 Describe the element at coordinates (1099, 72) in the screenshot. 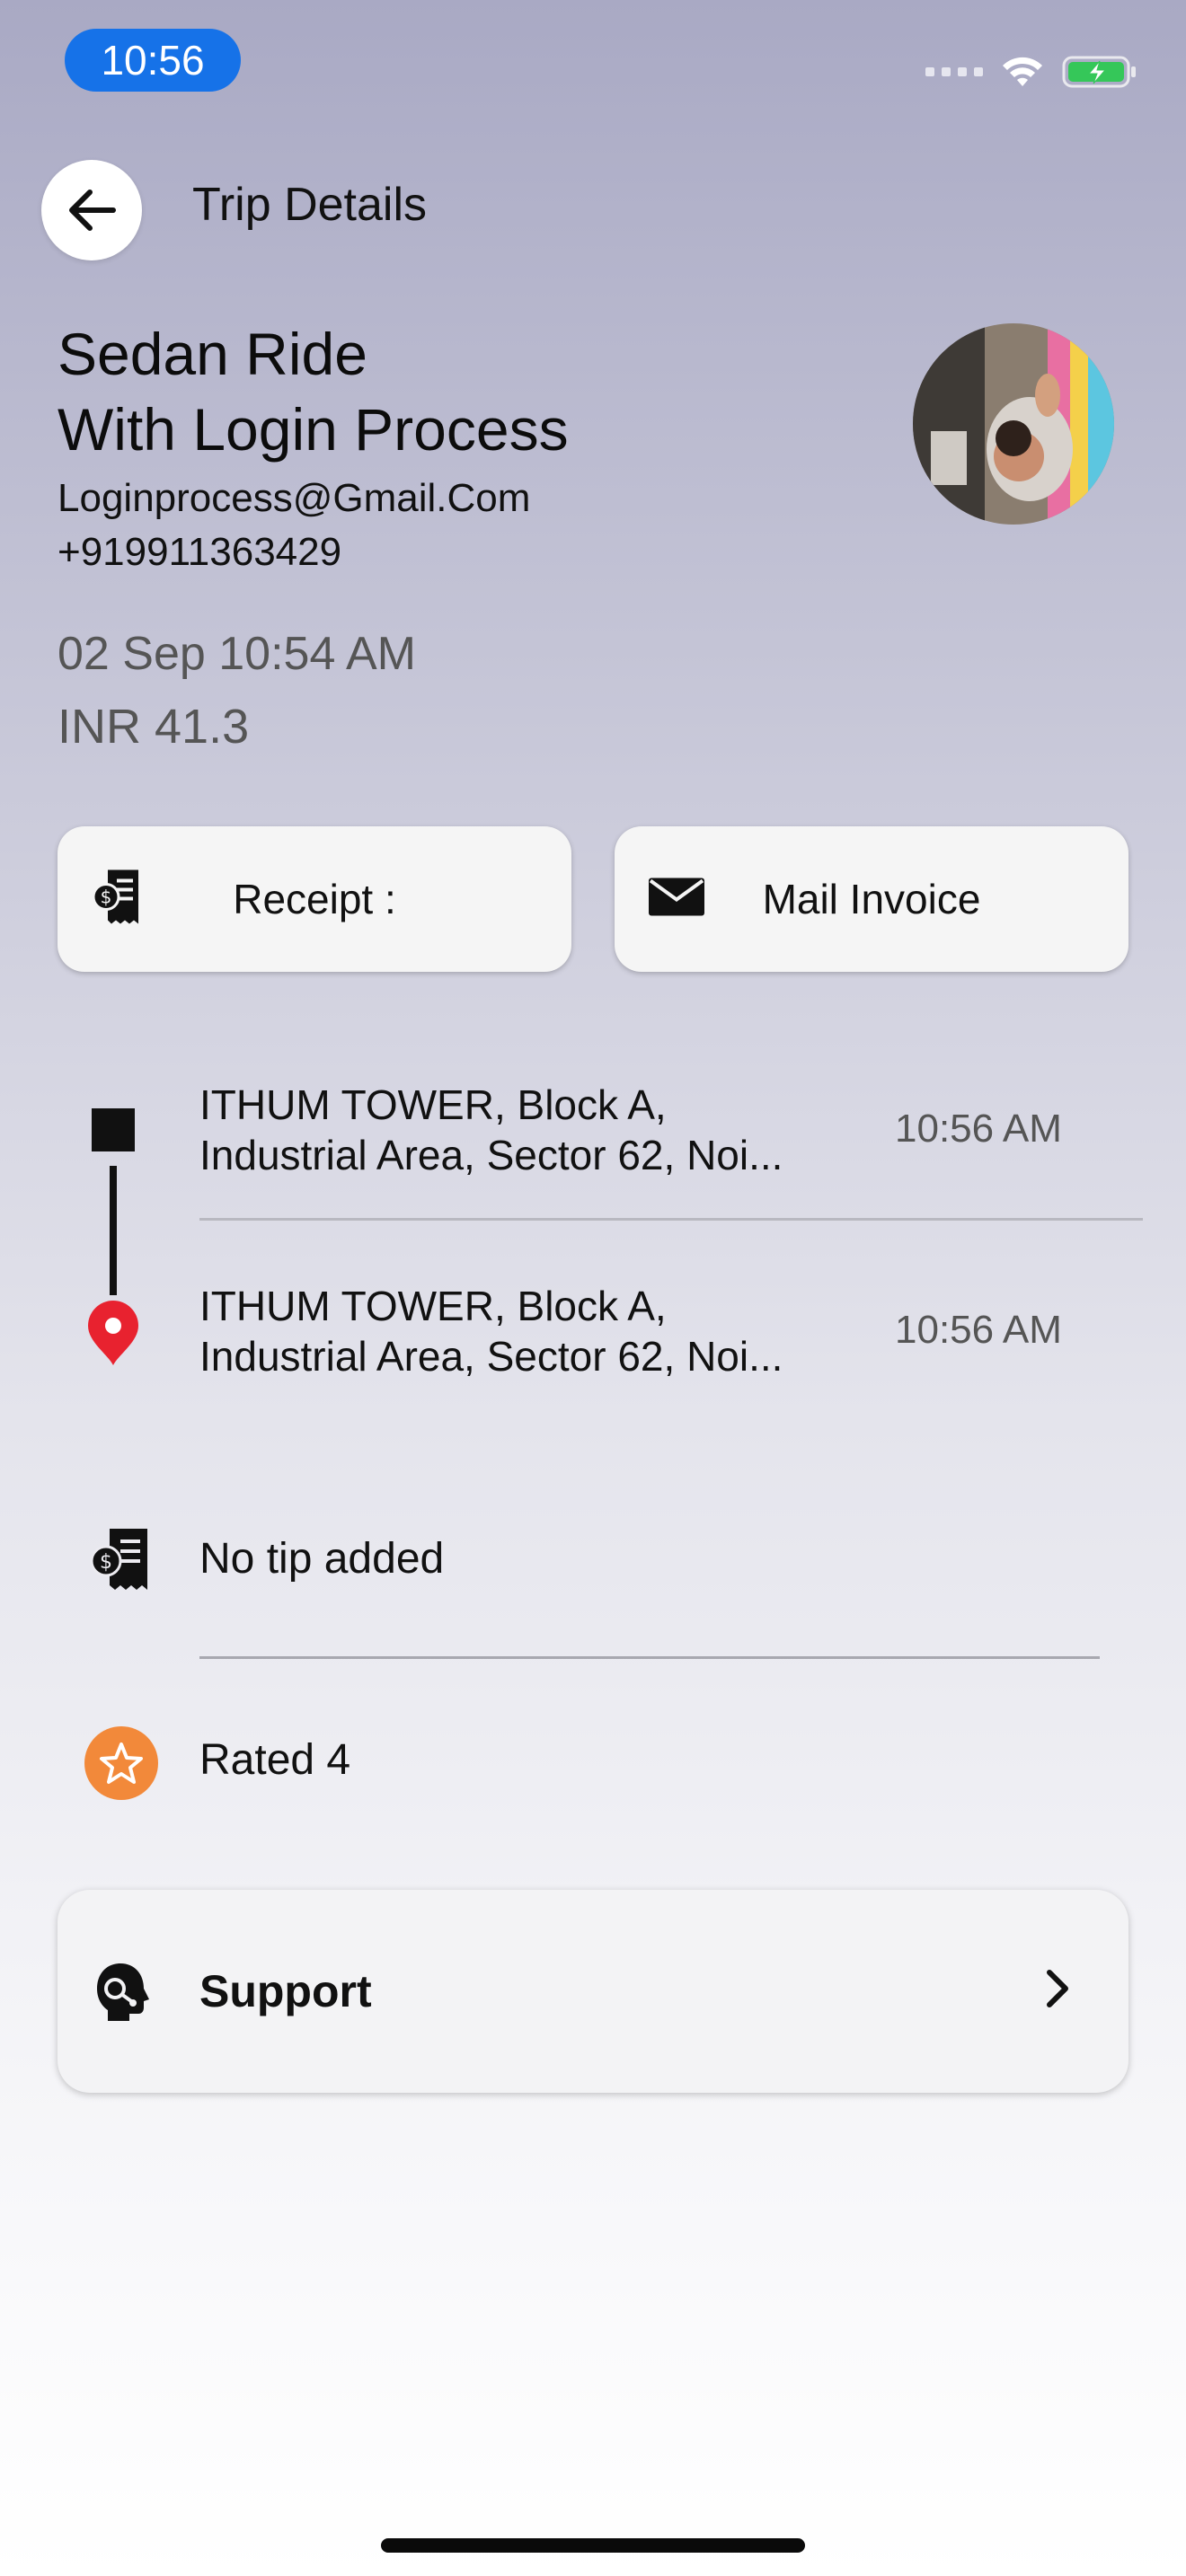

I see `battery-charging-icon` at that location.